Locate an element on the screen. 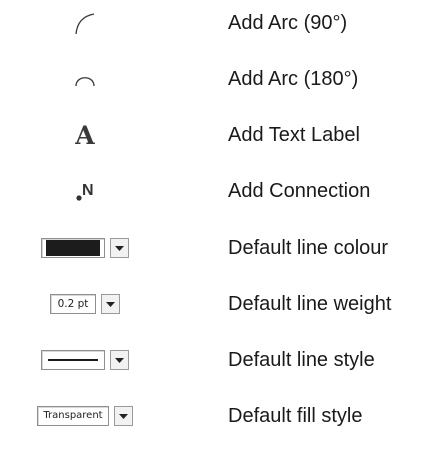 This screenshot has height=463, width=446. line-style-dropdown-arrow is located at coordinates (119, 360).